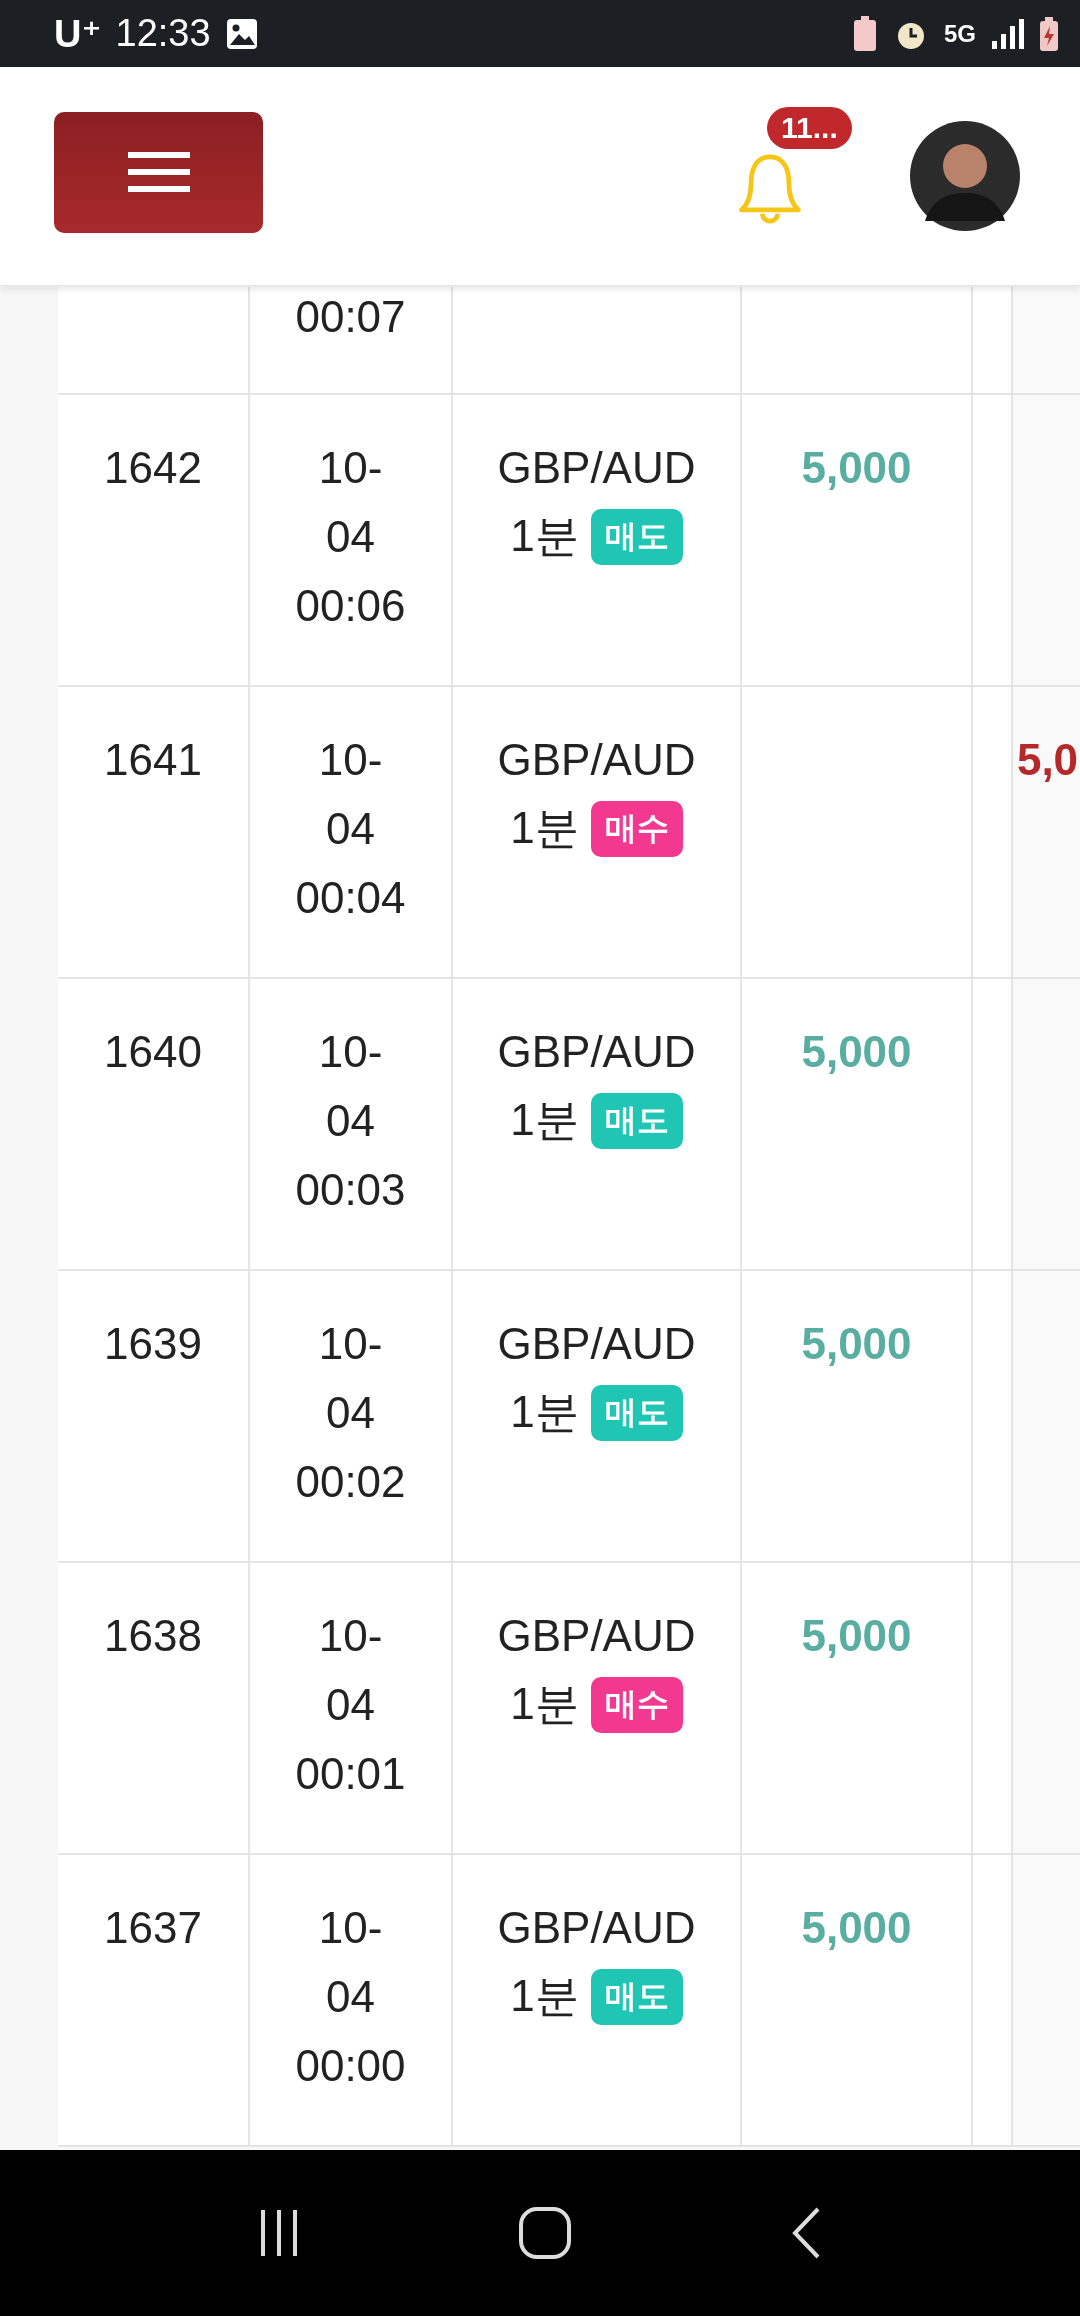 The height and width of the screenshot is (2316, 1080). I want to click on battery-saver-icon, so click(865, 33).